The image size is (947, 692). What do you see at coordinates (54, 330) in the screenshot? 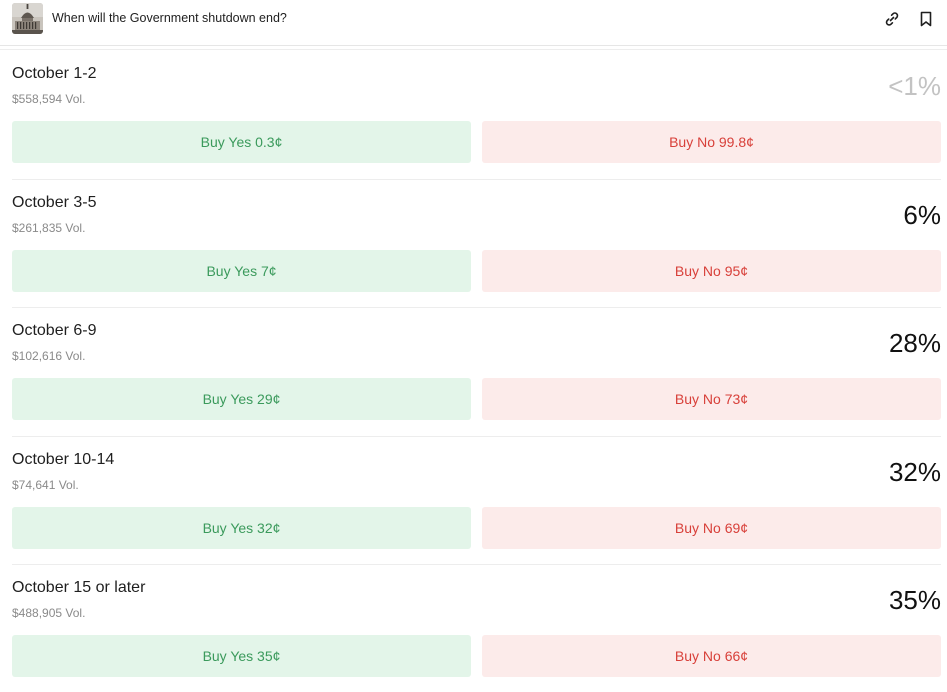
I see `outcome-label: October 6-9` at bounding box center [54, 330].